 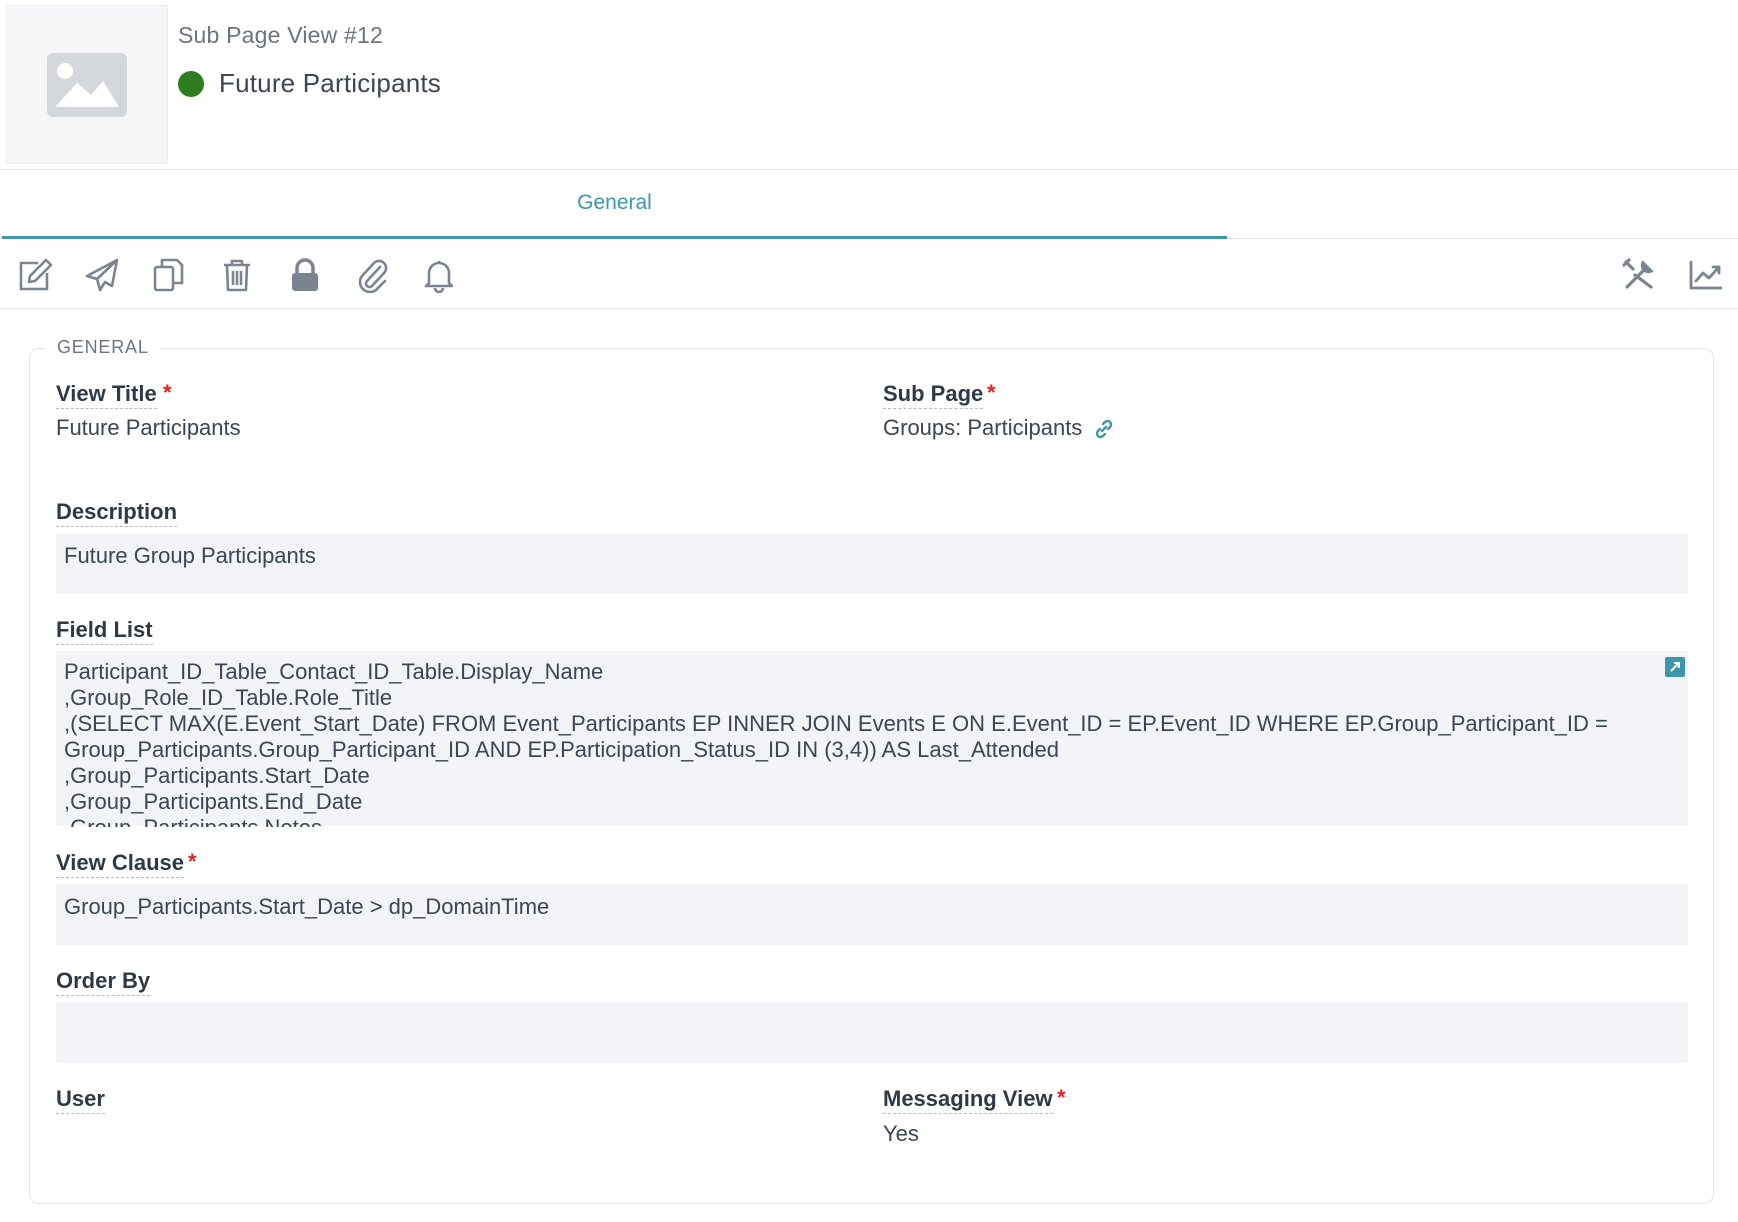 I want to click on bell-icon, so click(x=439, y=277).